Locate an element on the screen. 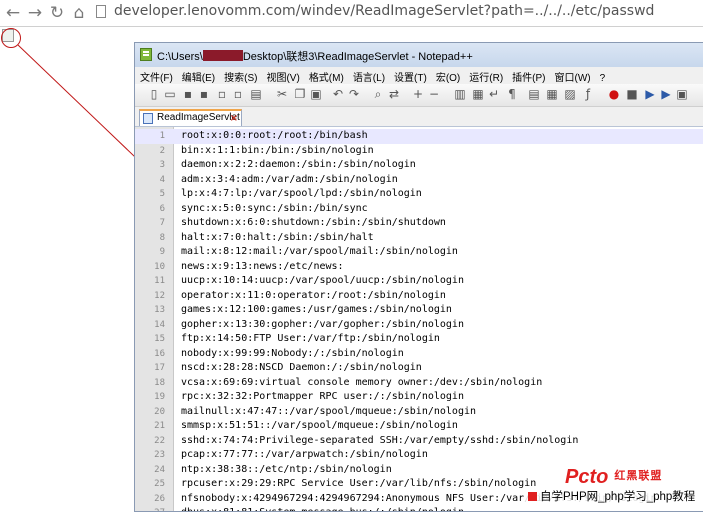 The width and height of the screenshot is (703, 512). line-text: daemon:x:2:2:daemon:/sbin:/sbin/nologin is located at coordinates (298, 164).